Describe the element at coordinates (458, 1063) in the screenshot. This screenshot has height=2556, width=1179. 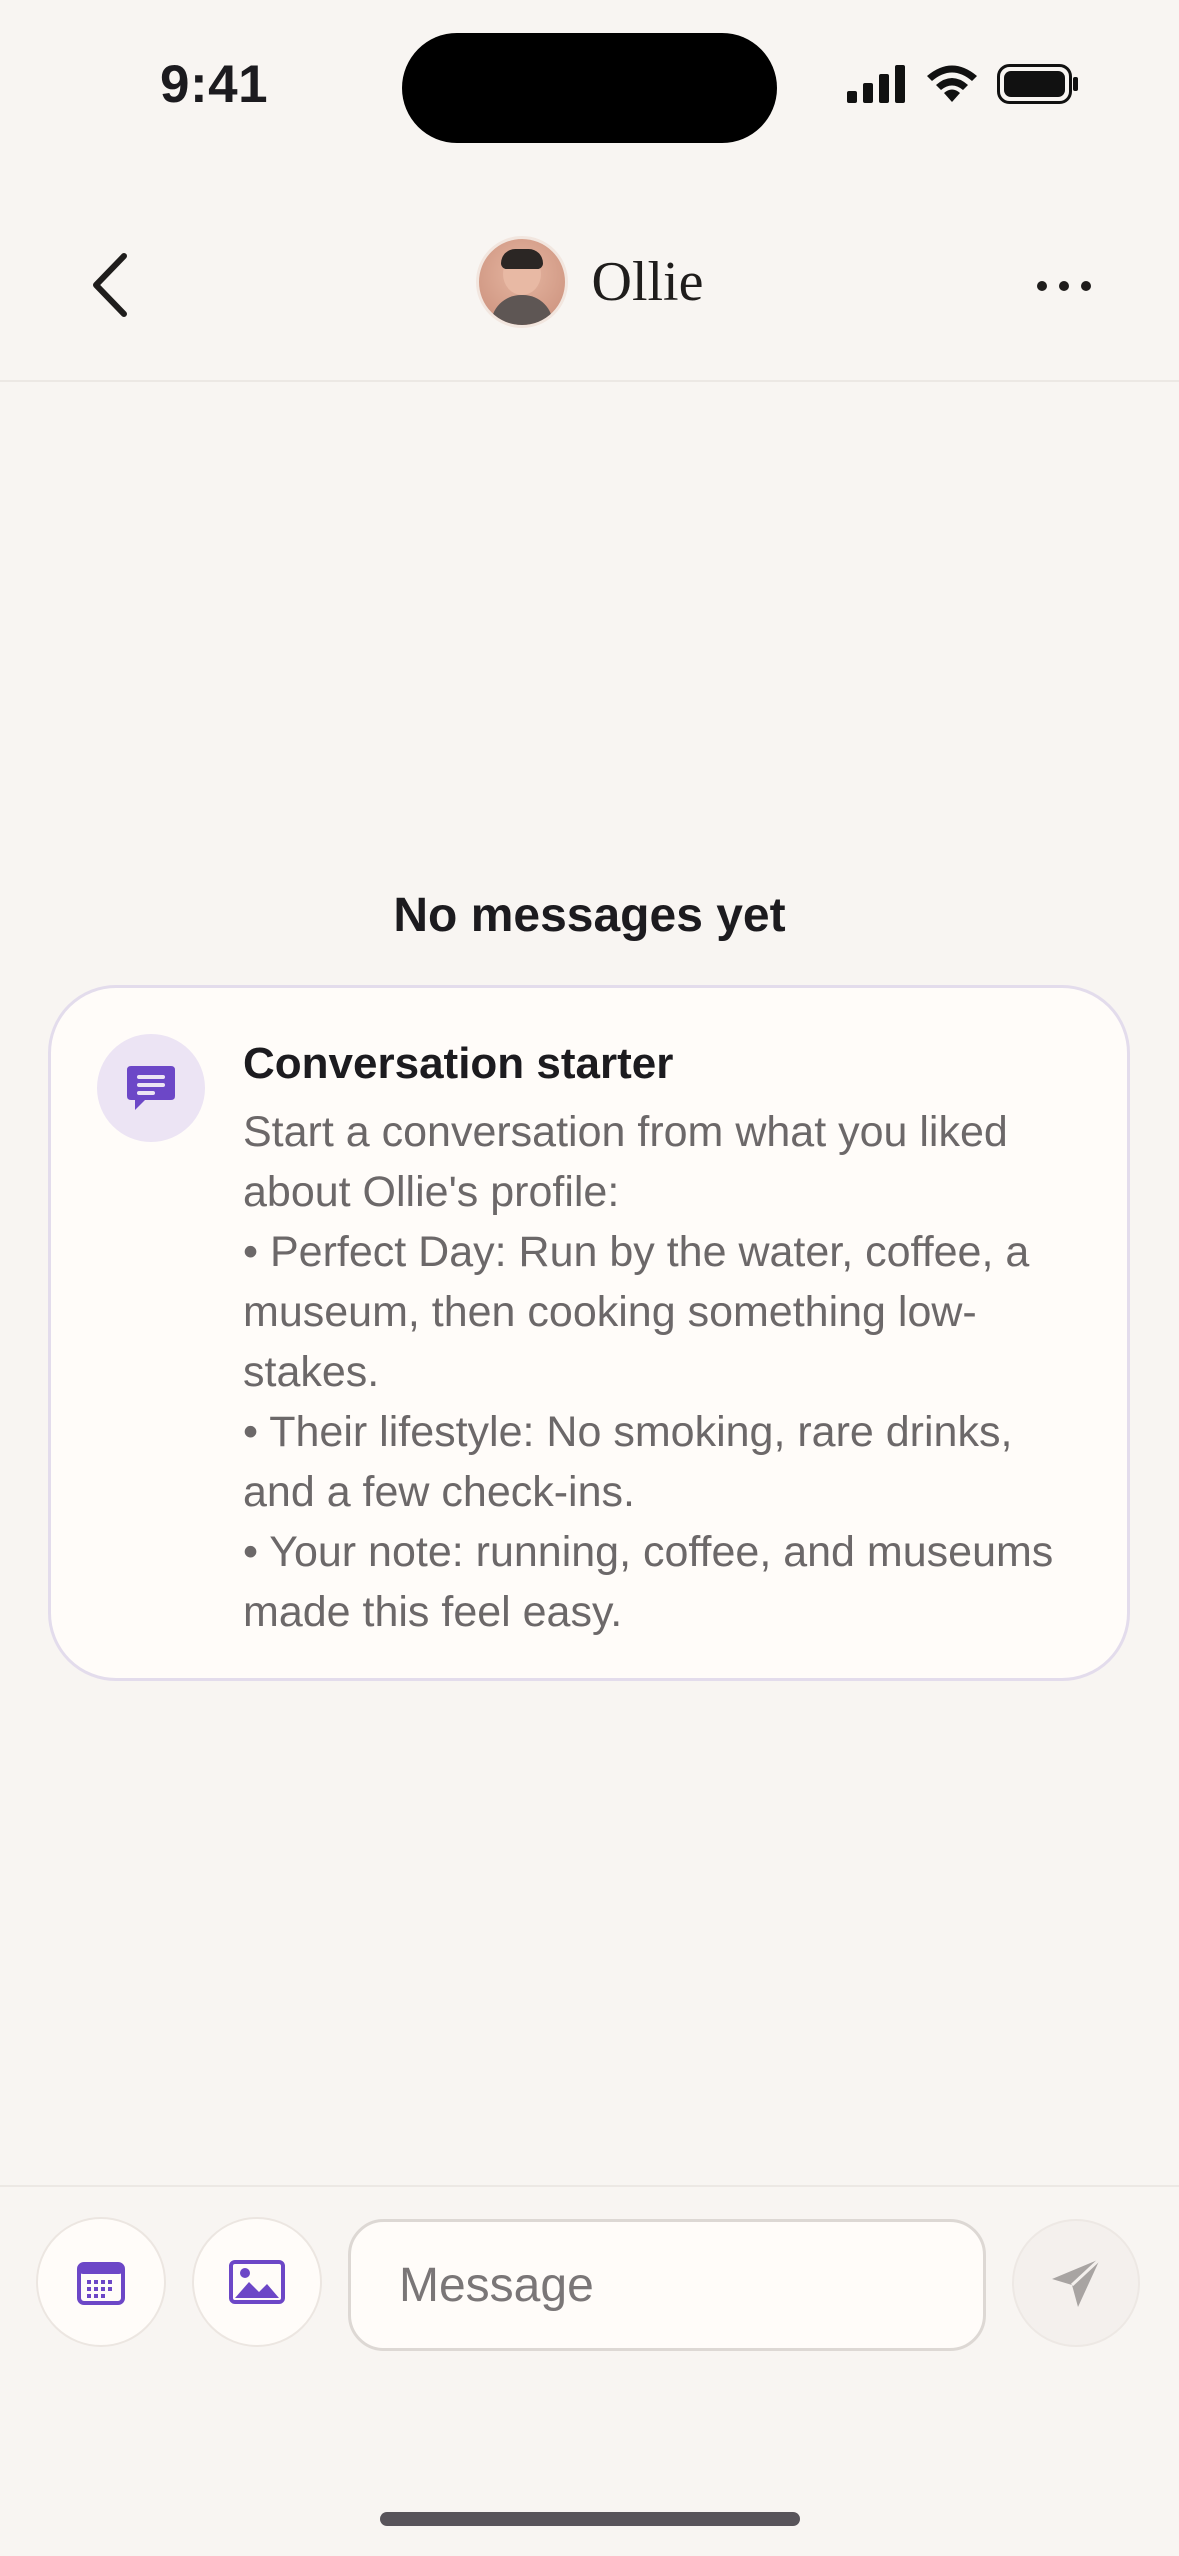
I see `conversation-starter-title: Conversation starter` at that location.